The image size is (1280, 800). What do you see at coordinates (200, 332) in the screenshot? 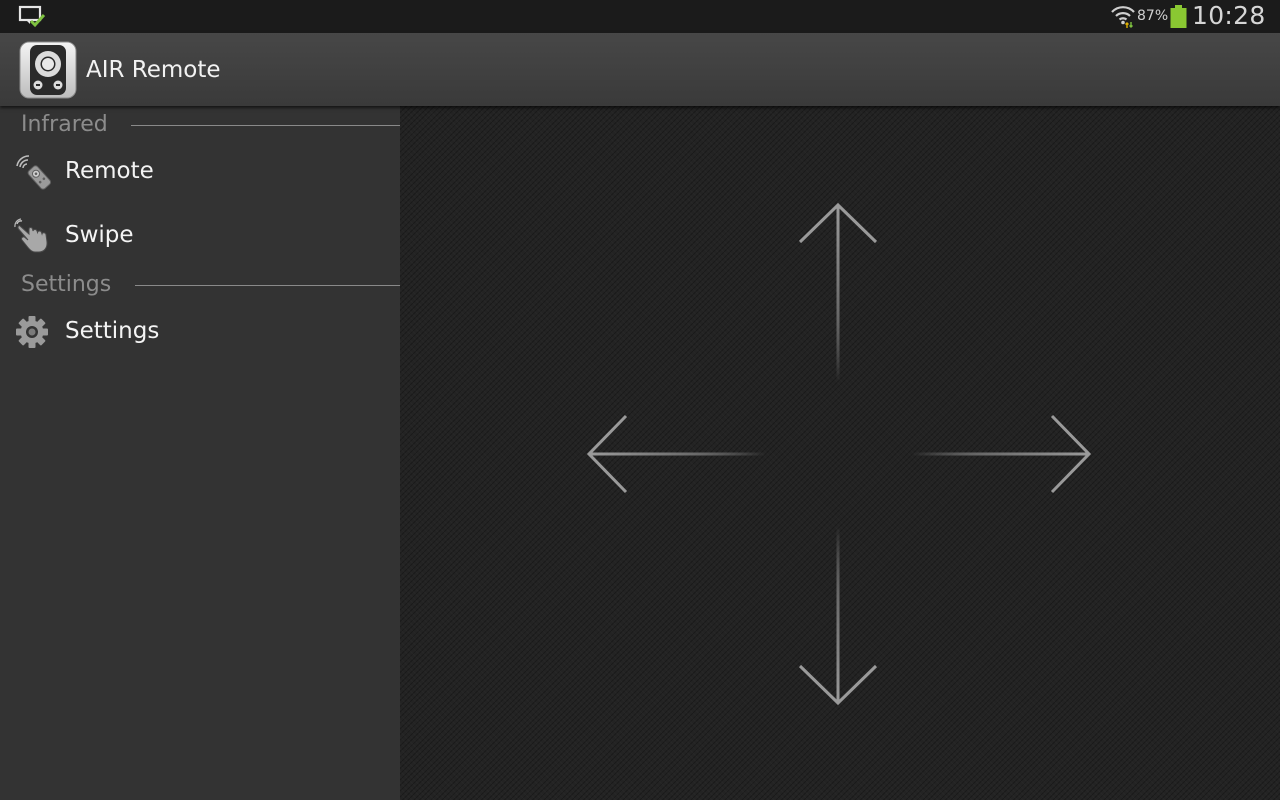
I see `sidebar-item-settings: Settings` at bounding box center [200, 332].